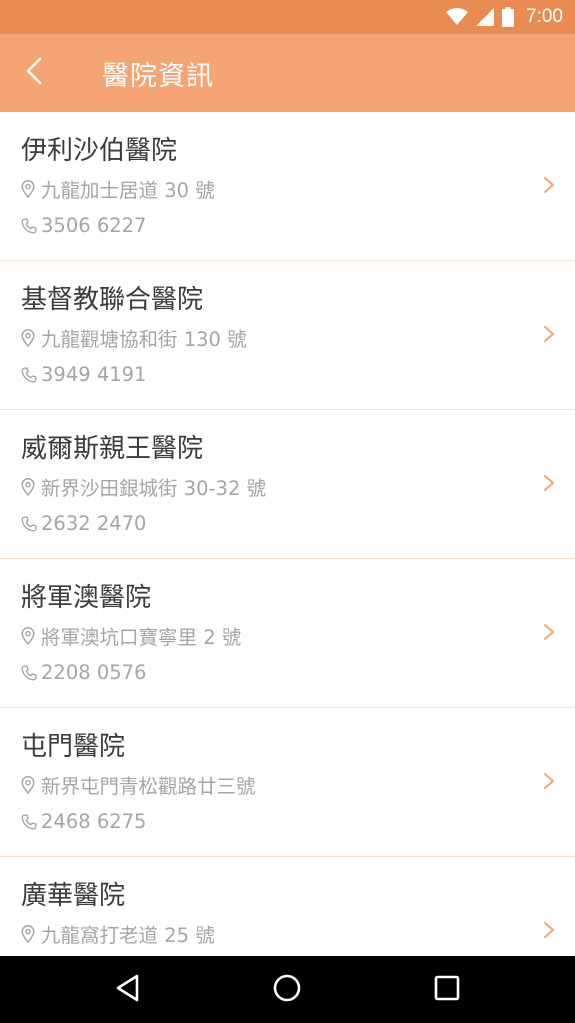 The height and width of the screenshot is (1023, 575). What do you see at coordinates (287, 186) in the screenshot?
I see `list-item: 伊利沙伯醫院 九龍加士居道 30 號 3506 6227` at bounding box center [287, 186].